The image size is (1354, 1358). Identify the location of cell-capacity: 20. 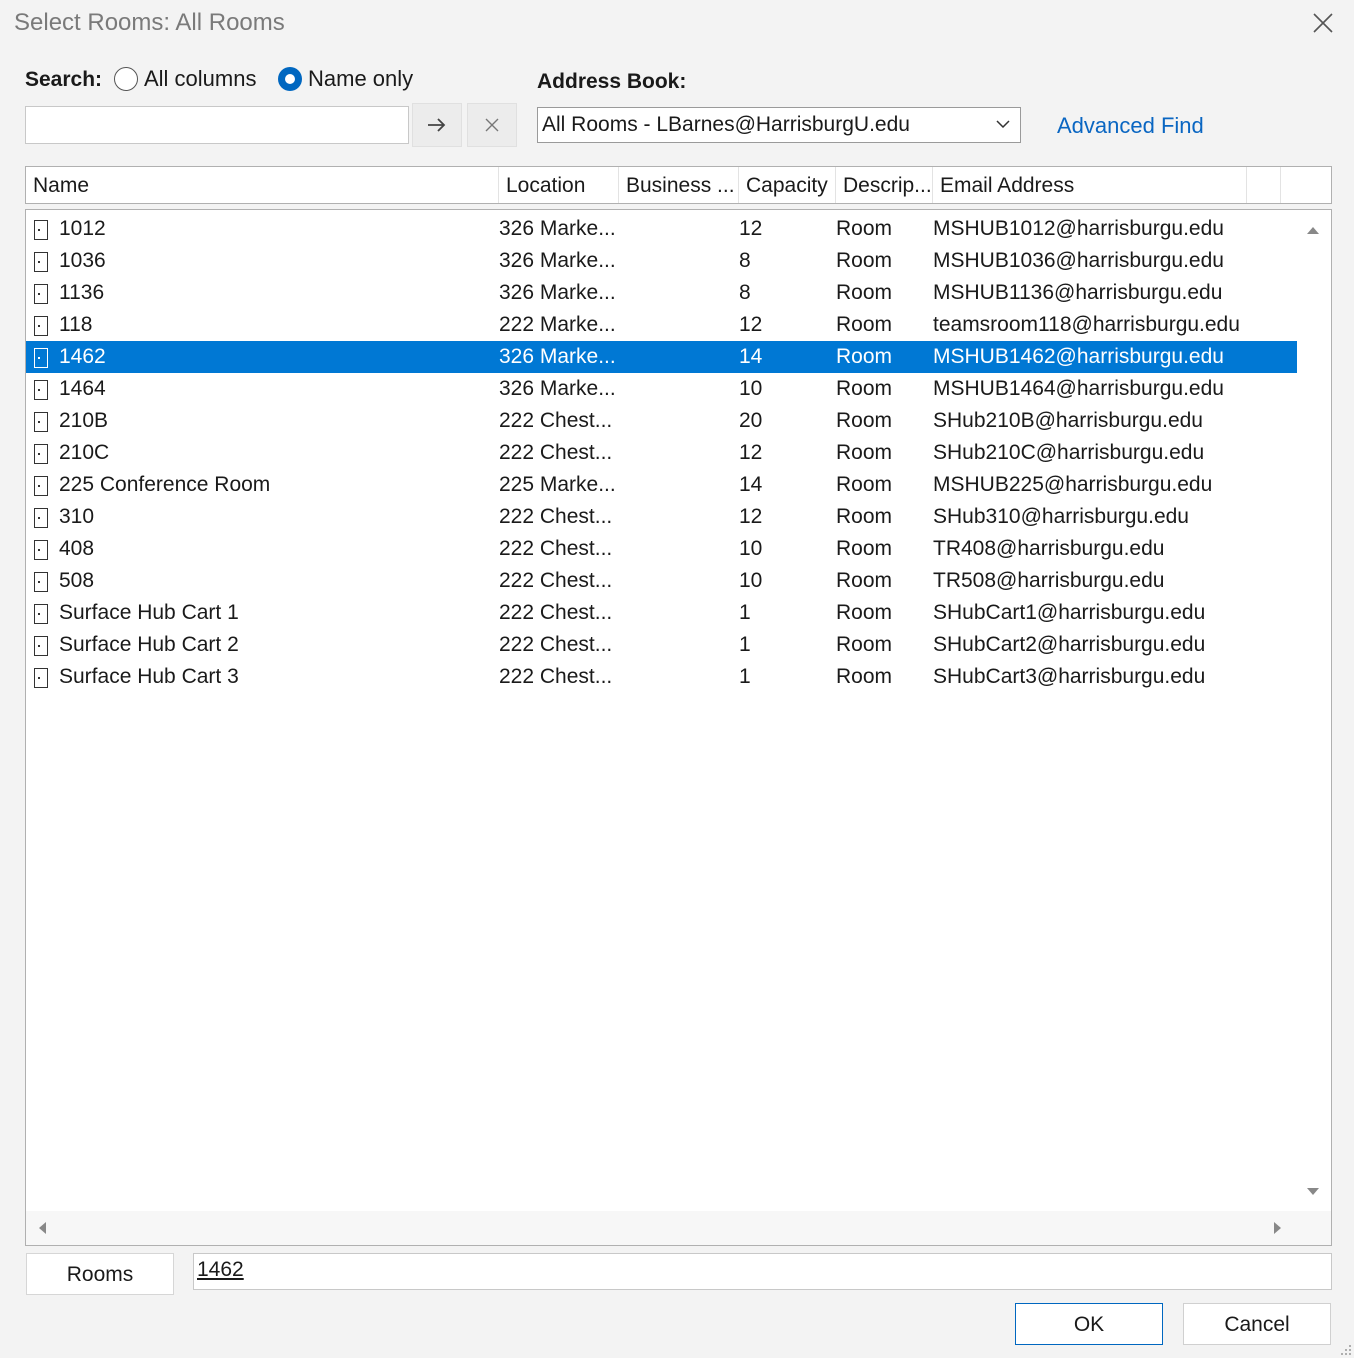
(751, 420).